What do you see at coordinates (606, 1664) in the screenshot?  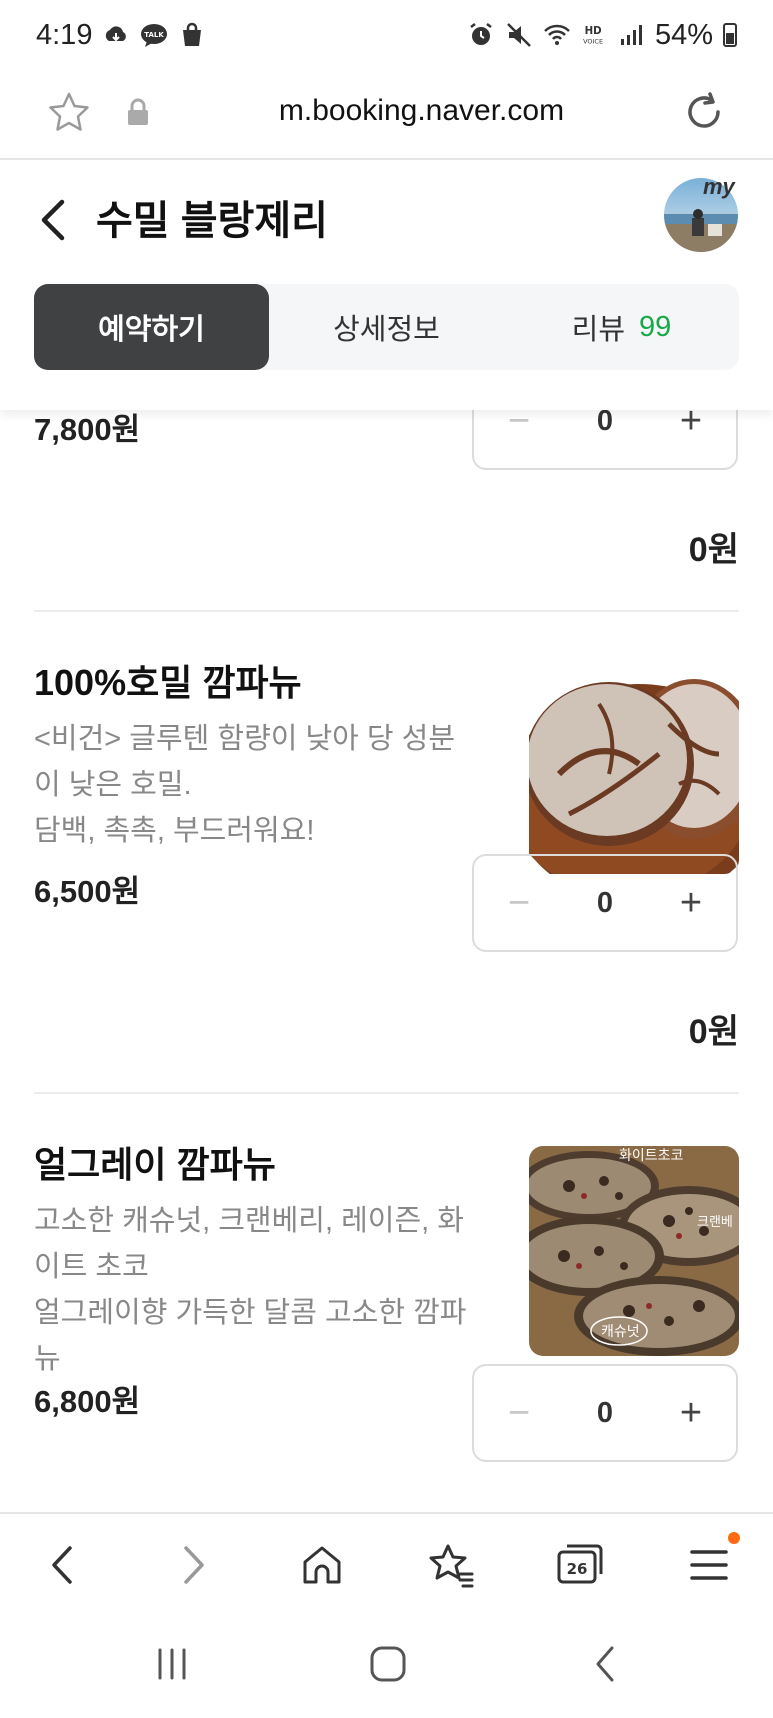 I see `system-back-icon` at bounding box center [606, 1664].